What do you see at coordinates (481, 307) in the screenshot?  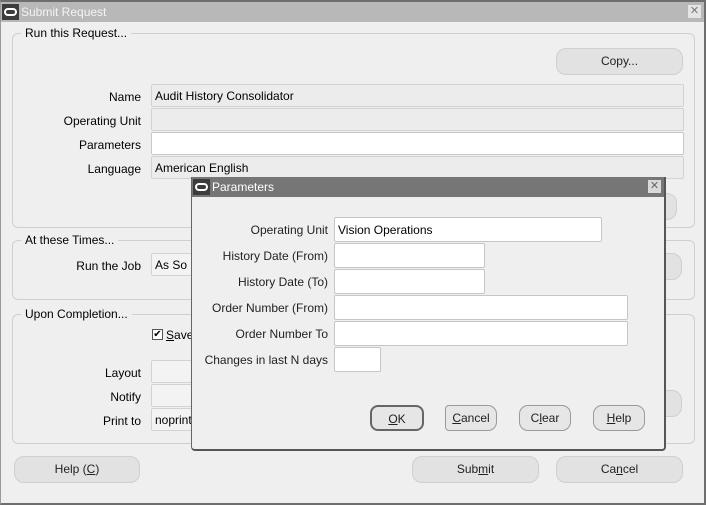 I see `param-order-number-from-field` at bounding box center [481, 307].